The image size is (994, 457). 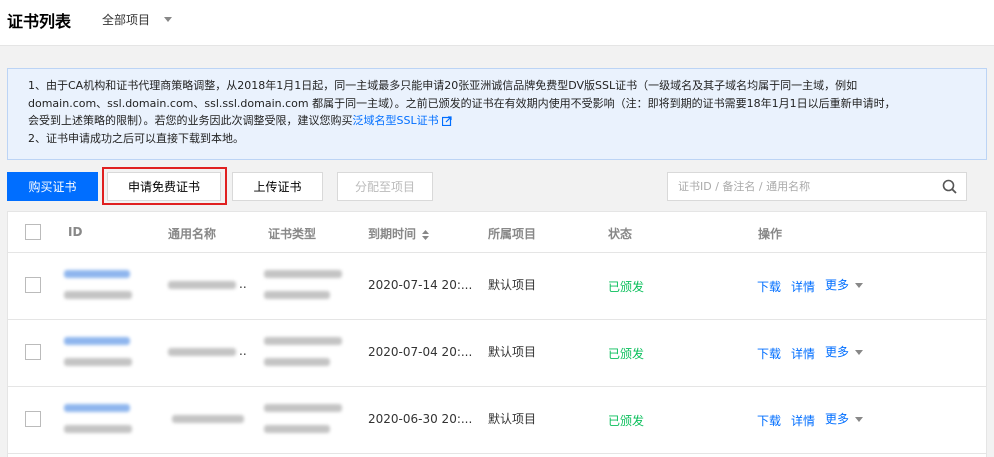 I want to click on sort-icon, so click(x=426, y=234).